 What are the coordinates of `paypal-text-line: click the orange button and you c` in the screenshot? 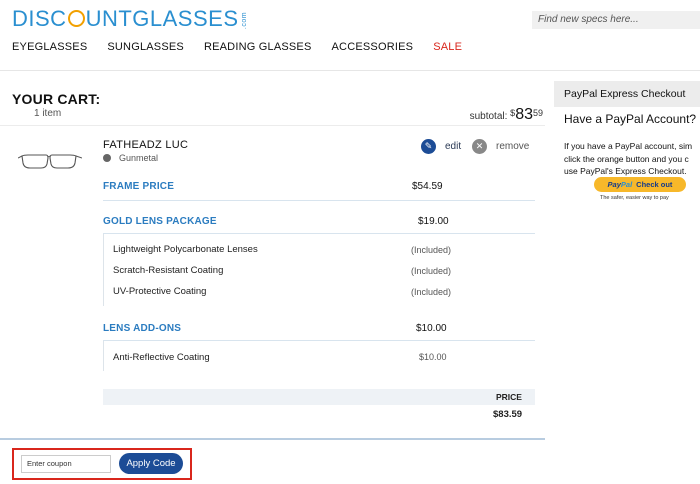 It's located at (626, 158).